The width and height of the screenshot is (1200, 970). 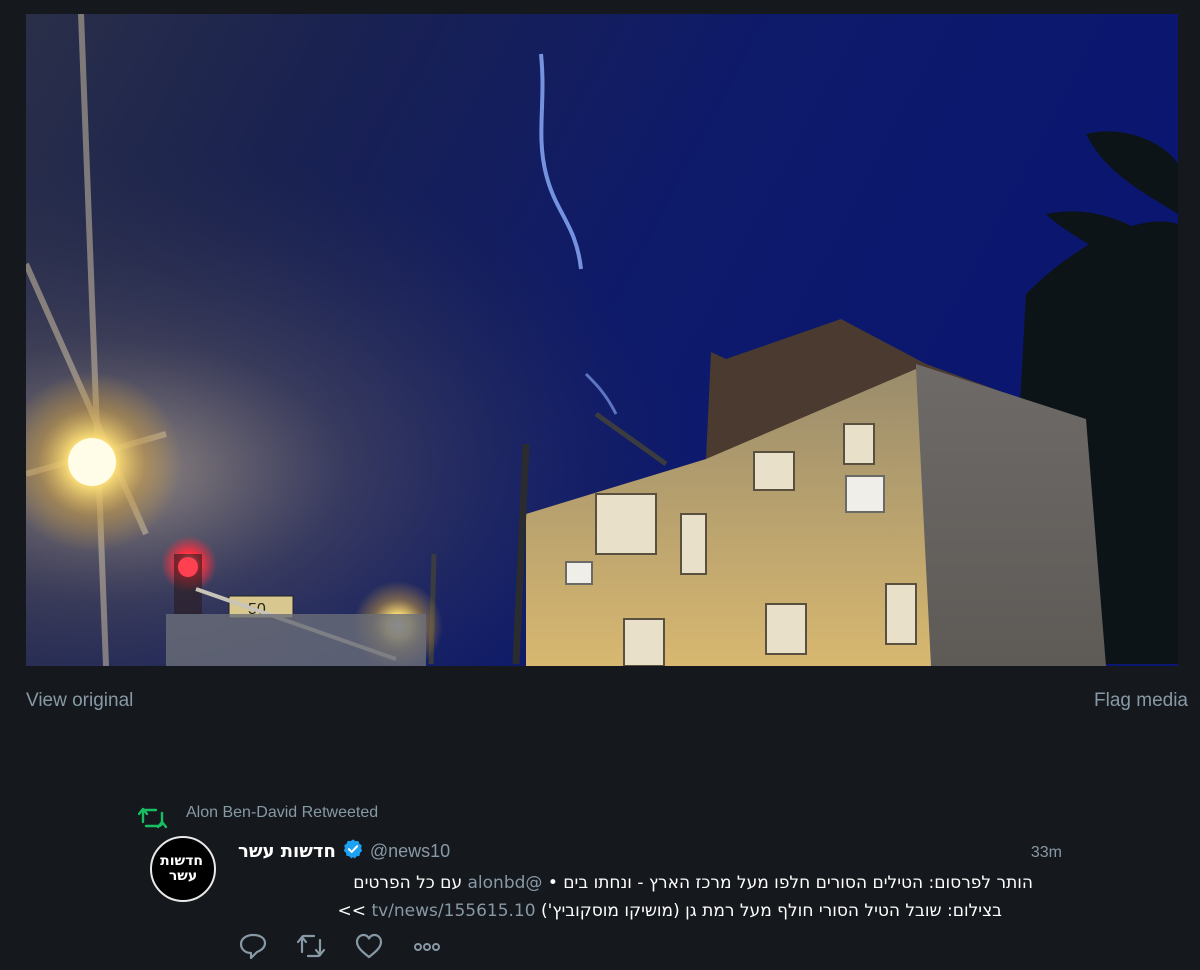 I want to click on verified-icon, so click(x=353, y=851).